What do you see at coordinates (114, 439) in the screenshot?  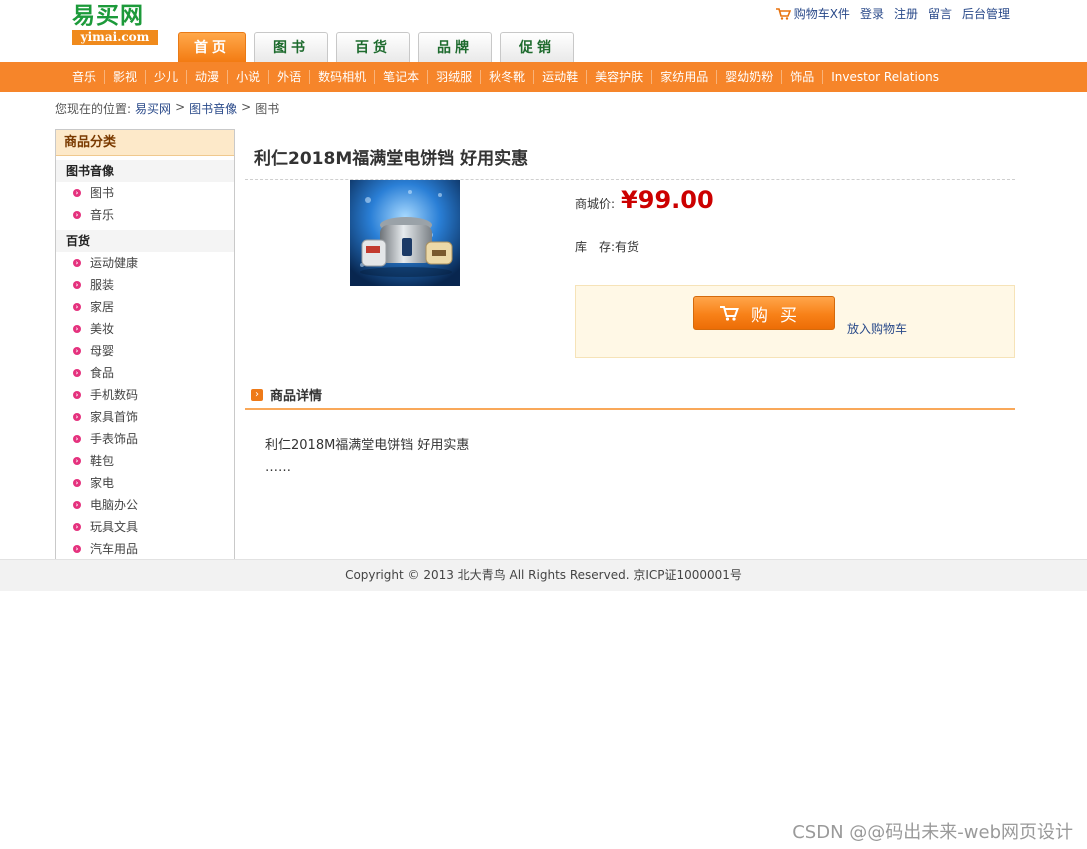 I see `sidebar-item-label: 手表饰品` at bounding box center [114, 439].